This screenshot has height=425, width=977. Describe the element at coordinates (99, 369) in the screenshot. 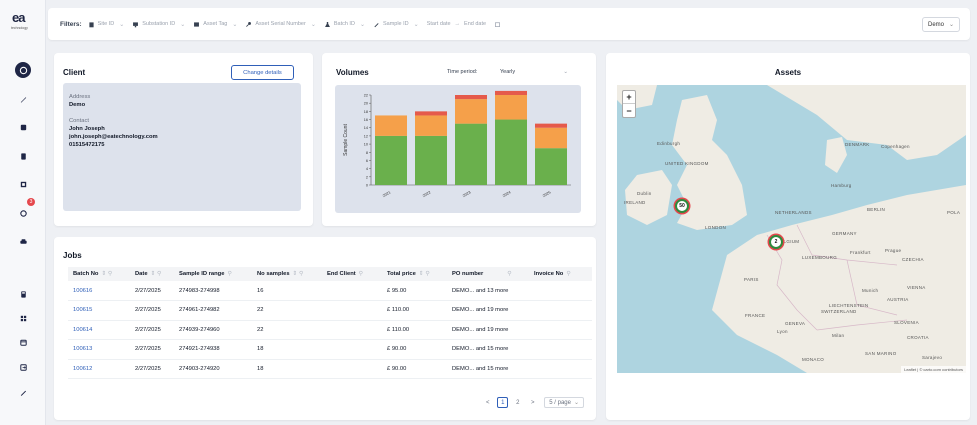

I see `batch-no-link: 100612` at that location.